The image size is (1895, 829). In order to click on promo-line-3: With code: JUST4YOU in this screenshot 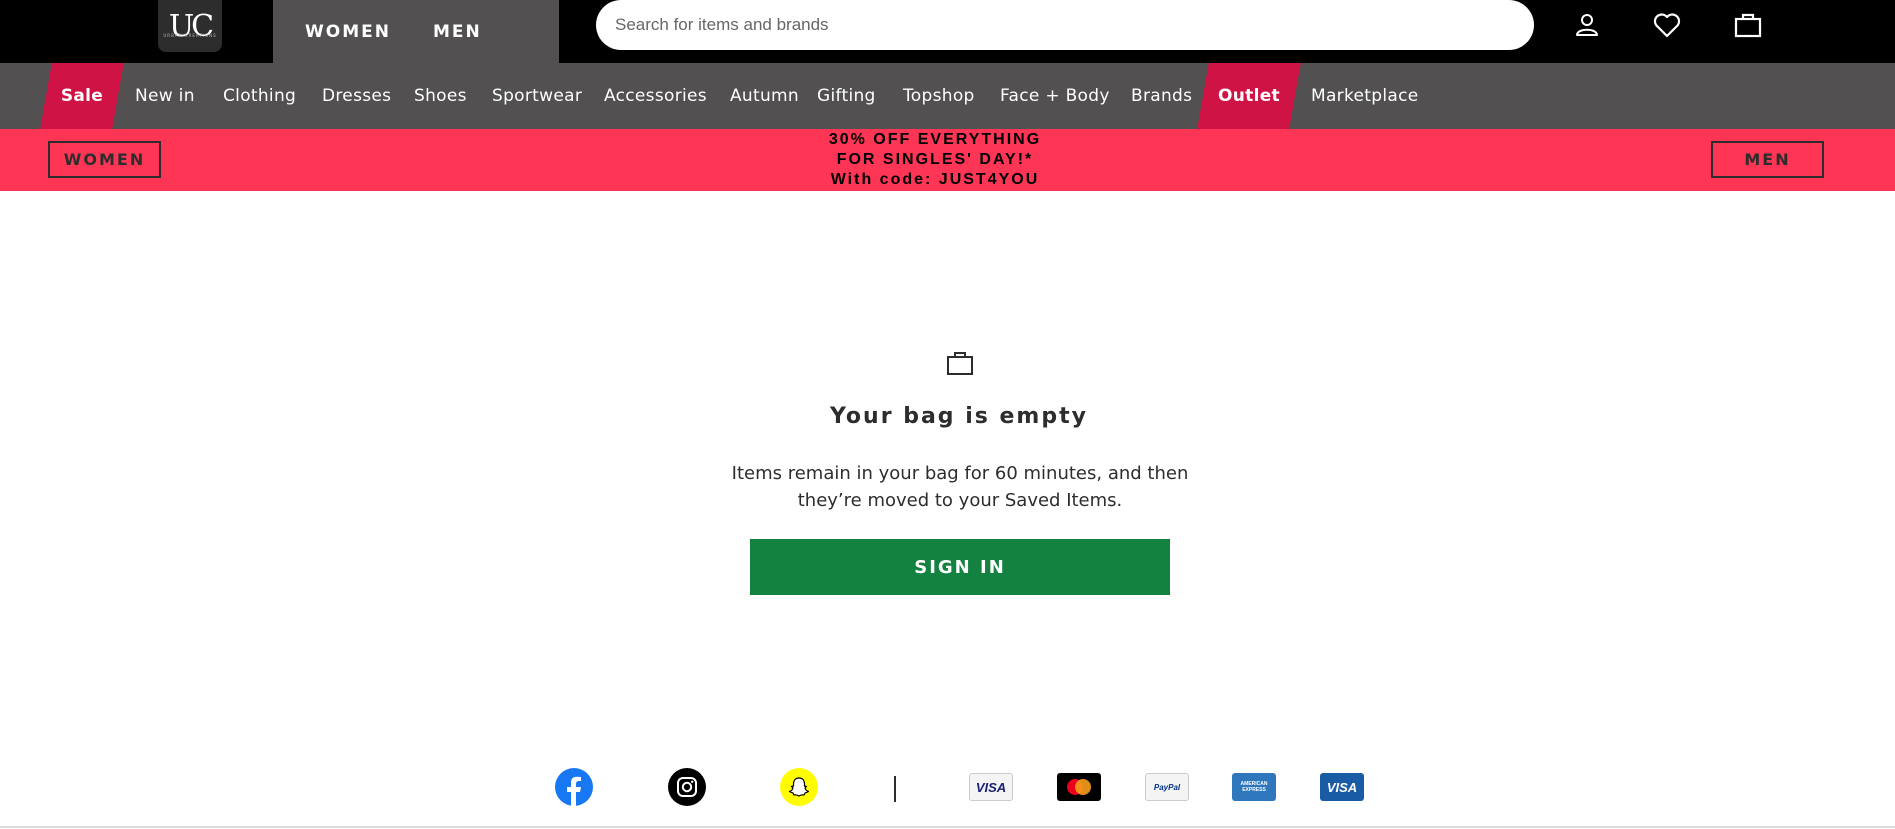, I will do `click(935, 179)`.